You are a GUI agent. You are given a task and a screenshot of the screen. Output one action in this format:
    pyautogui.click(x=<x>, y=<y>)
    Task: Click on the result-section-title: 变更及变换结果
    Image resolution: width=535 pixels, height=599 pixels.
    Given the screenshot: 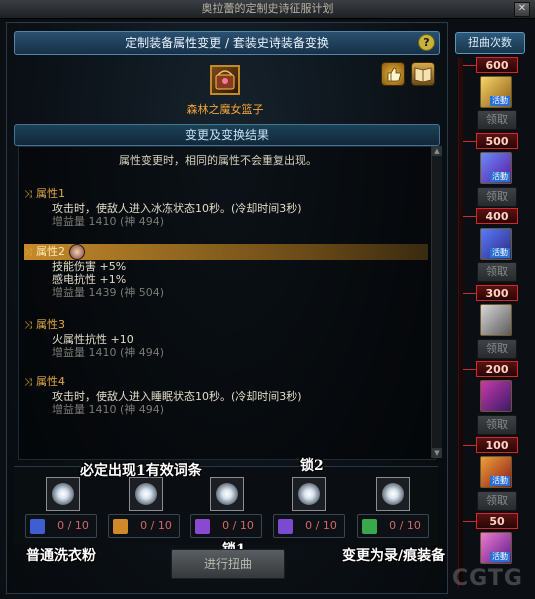 What is the action you would take?
    pyautogui.click(x=227, y=135)
    